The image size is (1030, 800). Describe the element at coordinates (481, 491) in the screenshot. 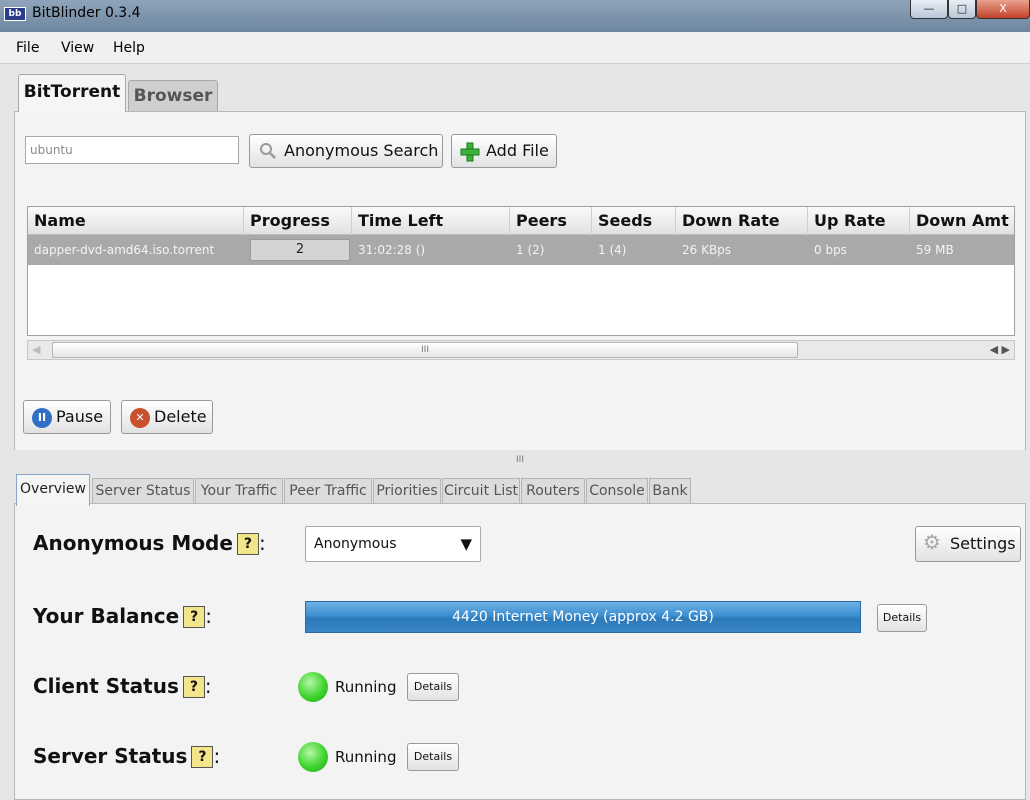

I see `tab-circuit-list: Circuit List` at that location.